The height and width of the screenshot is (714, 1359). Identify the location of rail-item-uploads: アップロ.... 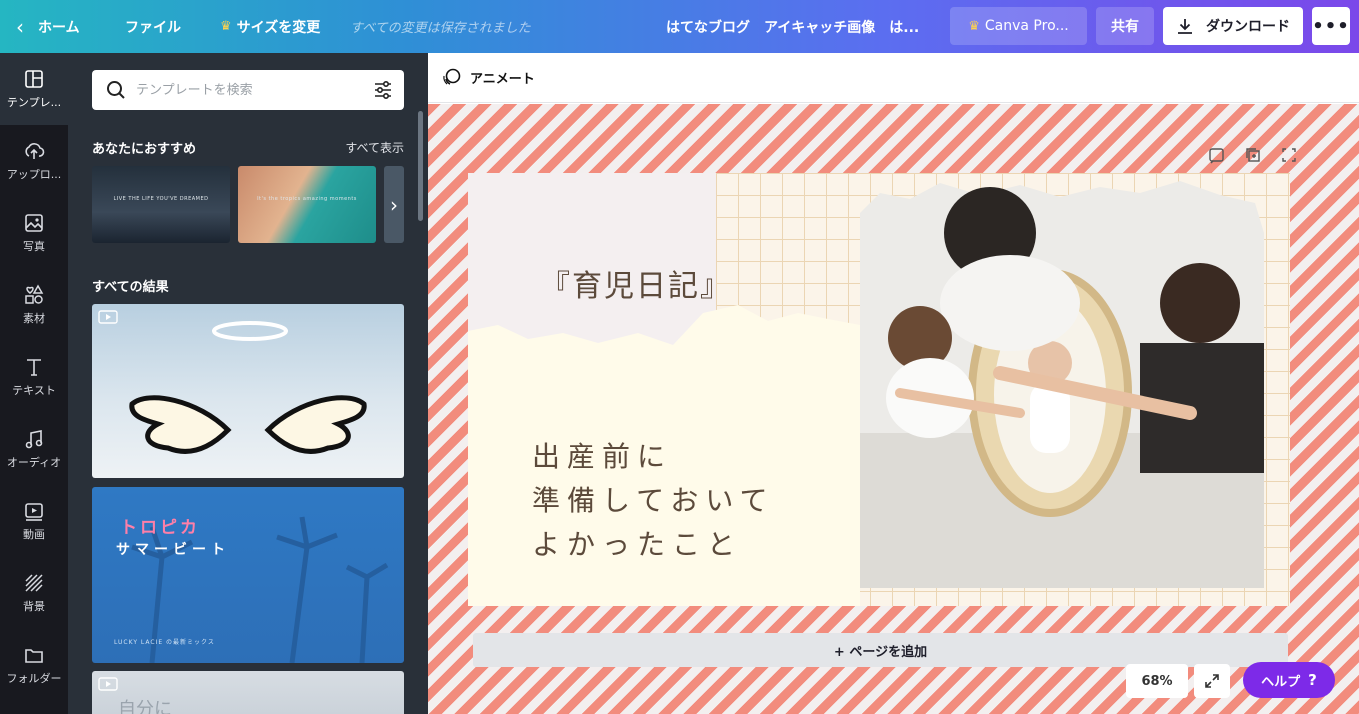
(34, 161).